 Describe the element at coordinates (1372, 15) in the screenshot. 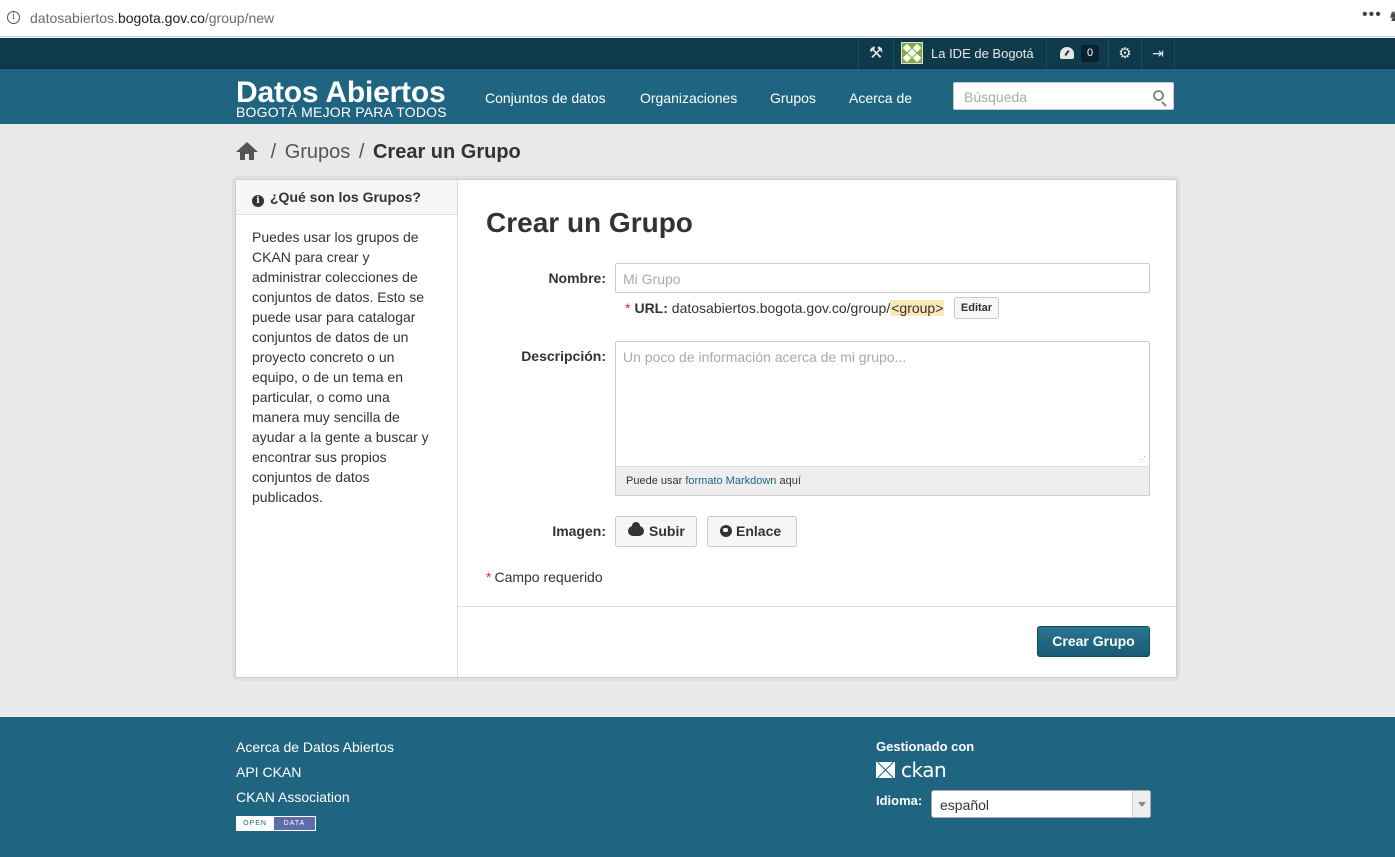

I see `page-actions-icon: •••` at that location.